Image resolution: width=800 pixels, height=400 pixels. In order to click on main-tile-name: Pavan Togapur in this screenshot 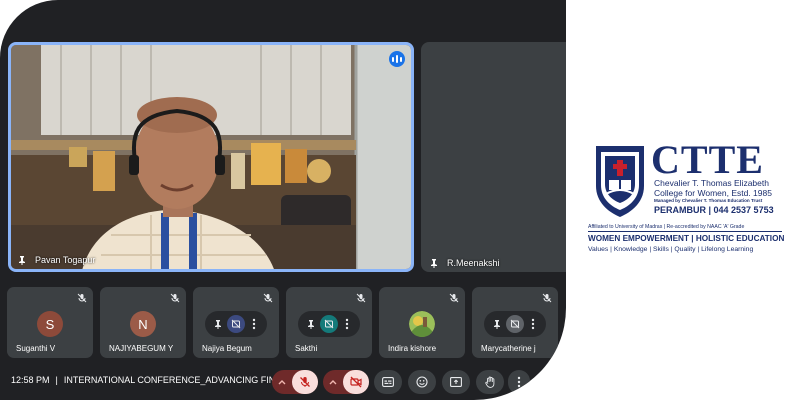, I will do `click(65, 260)`.